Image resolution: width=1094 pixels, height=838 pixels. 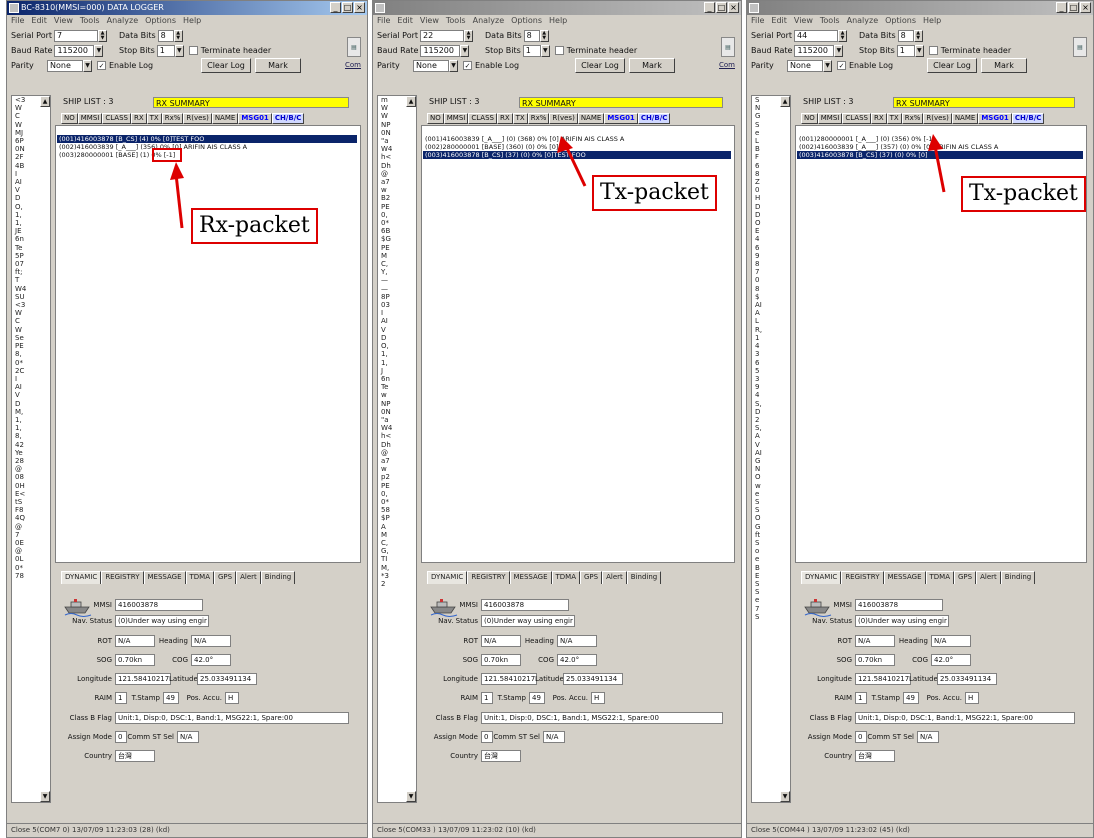 What do you see at coordinates (254, 226) in the screenshot?
I see `rx-packet-annotation: Rx-packet` at bounding box center [254, 226].